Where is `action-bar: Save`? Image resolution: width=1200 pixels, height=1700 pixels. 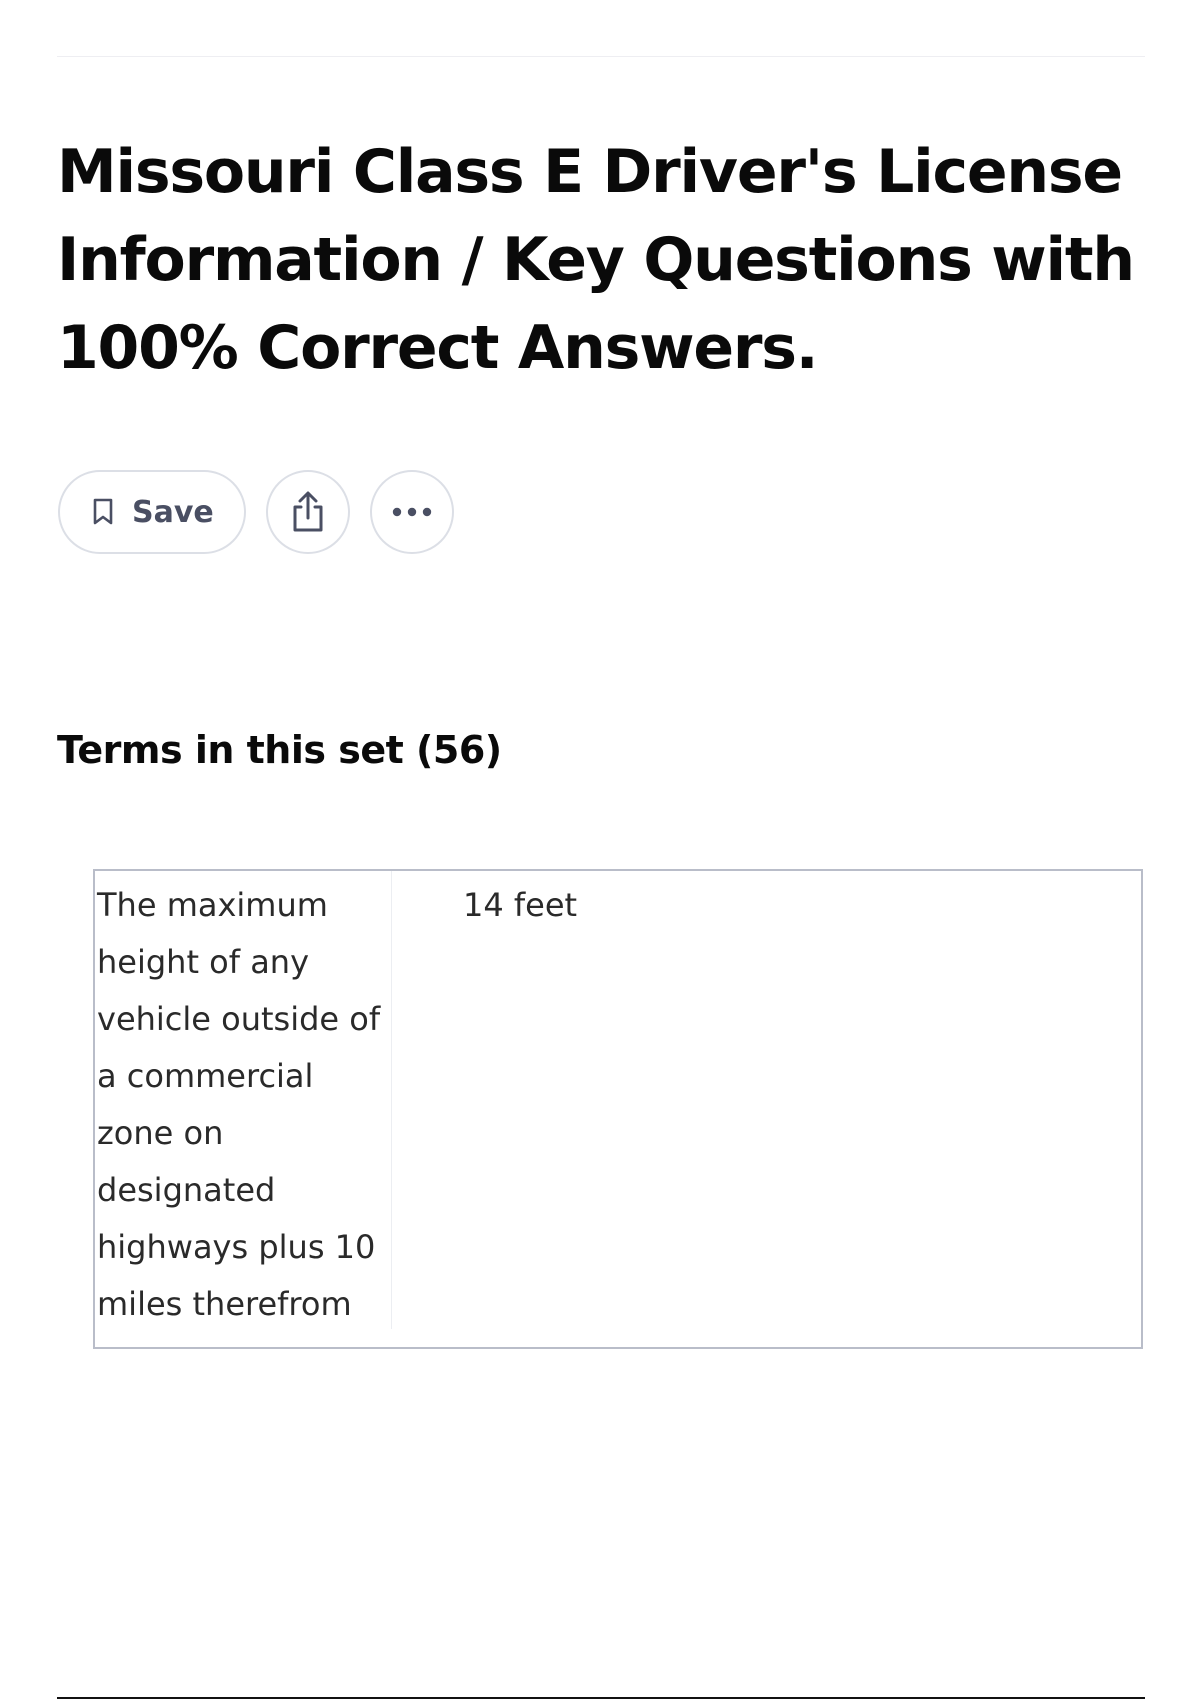 action-bar: Save is located at coordinates (256, 512).